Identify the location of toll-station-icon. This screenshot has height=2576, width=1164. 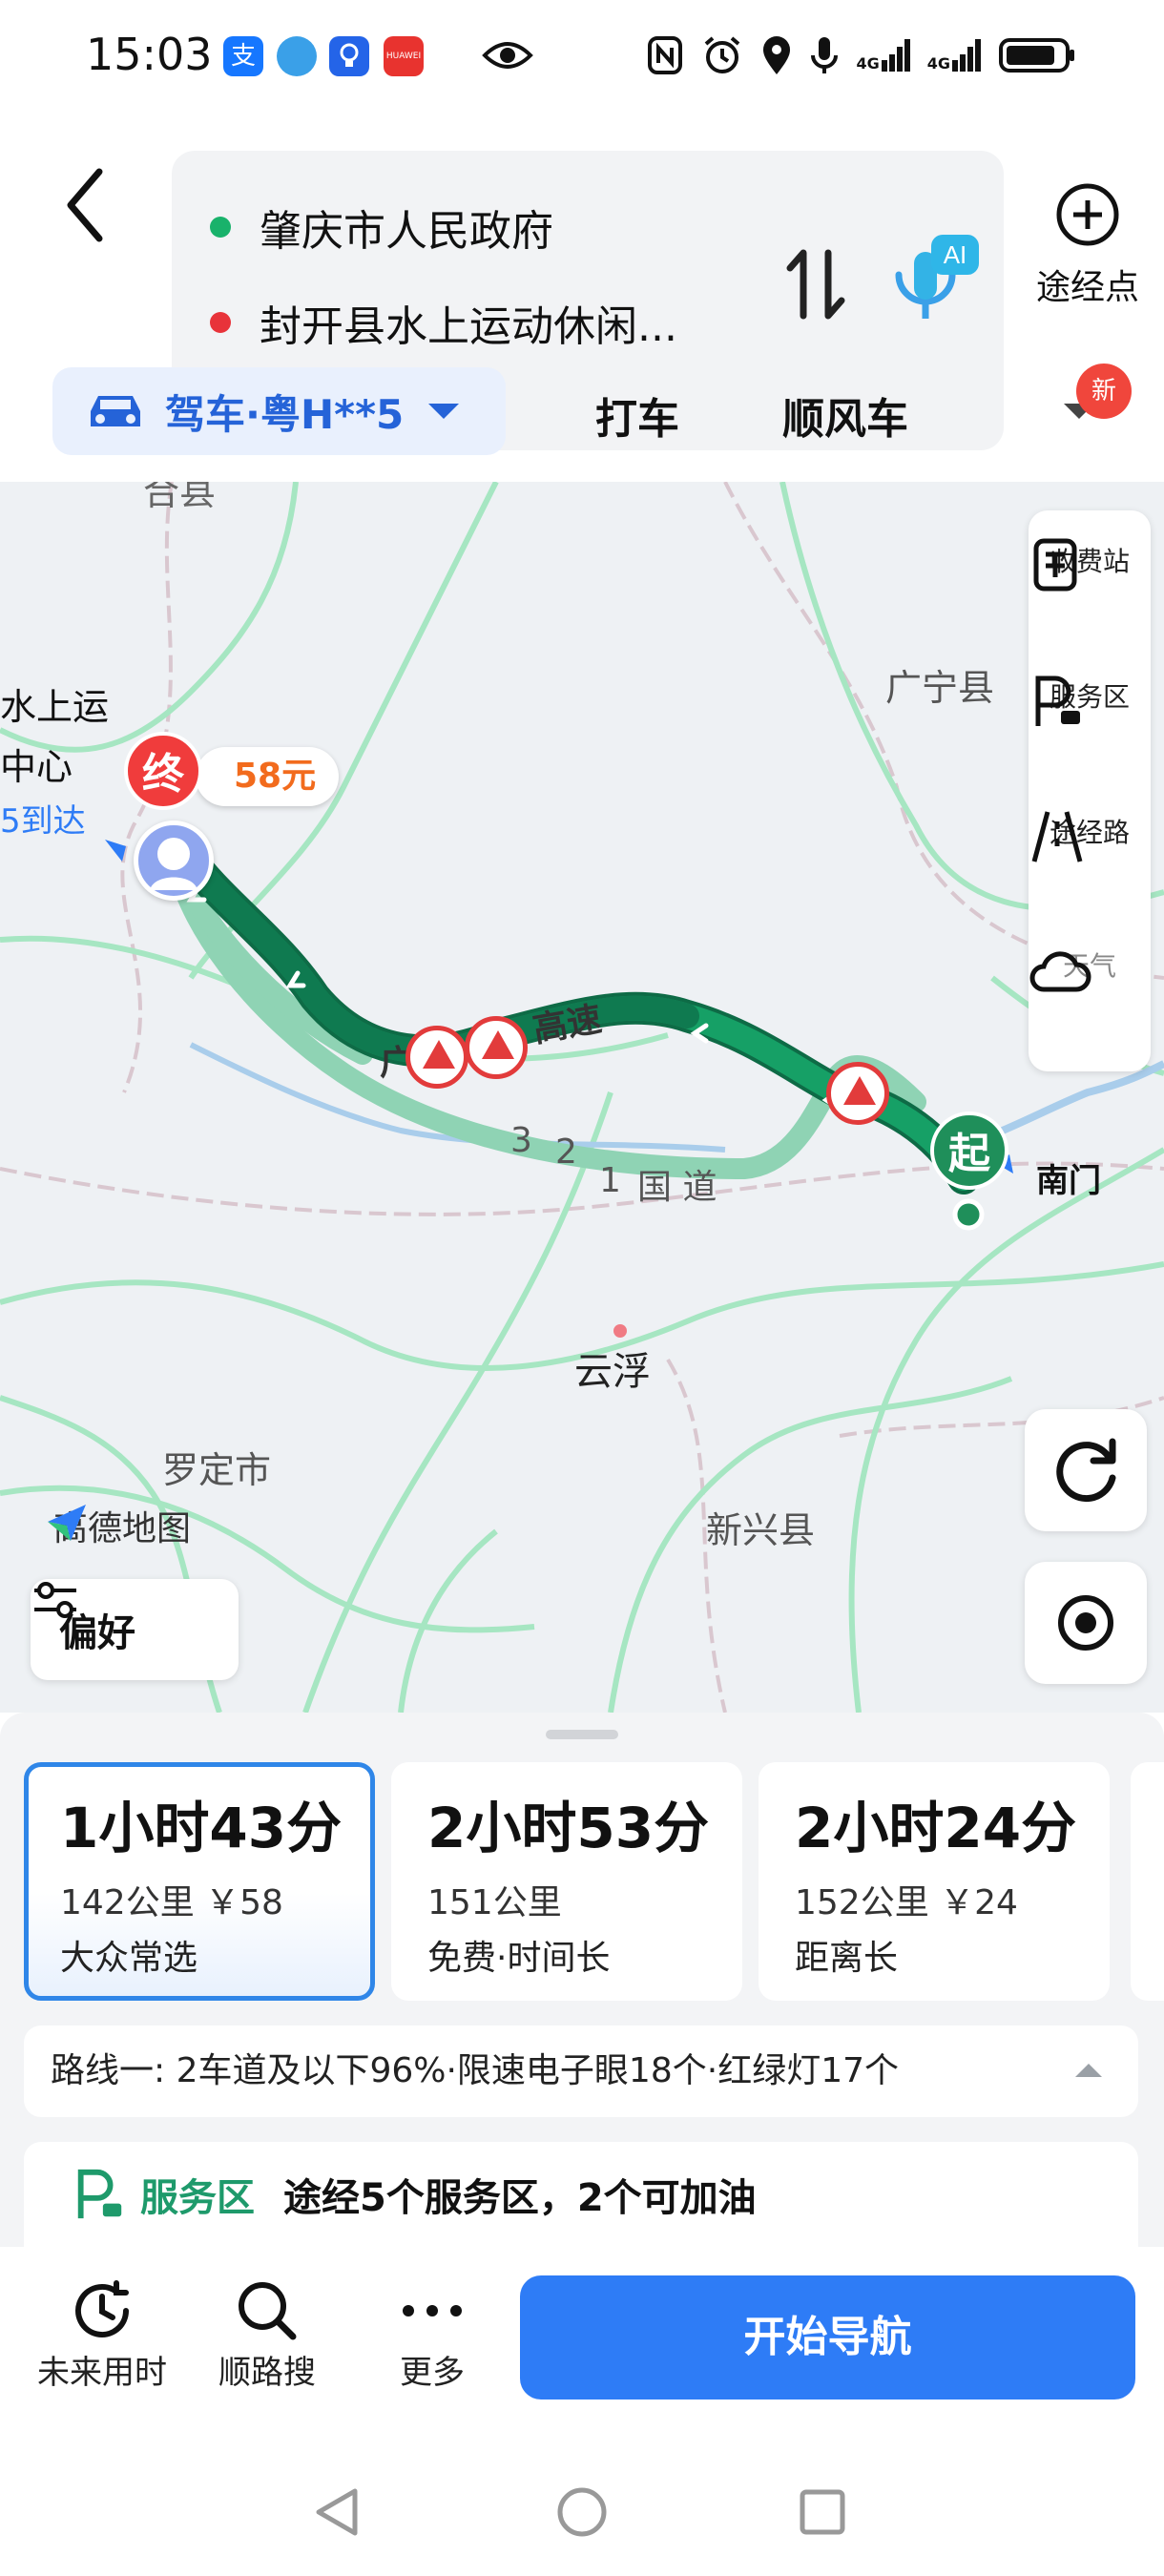
(1055, 565).